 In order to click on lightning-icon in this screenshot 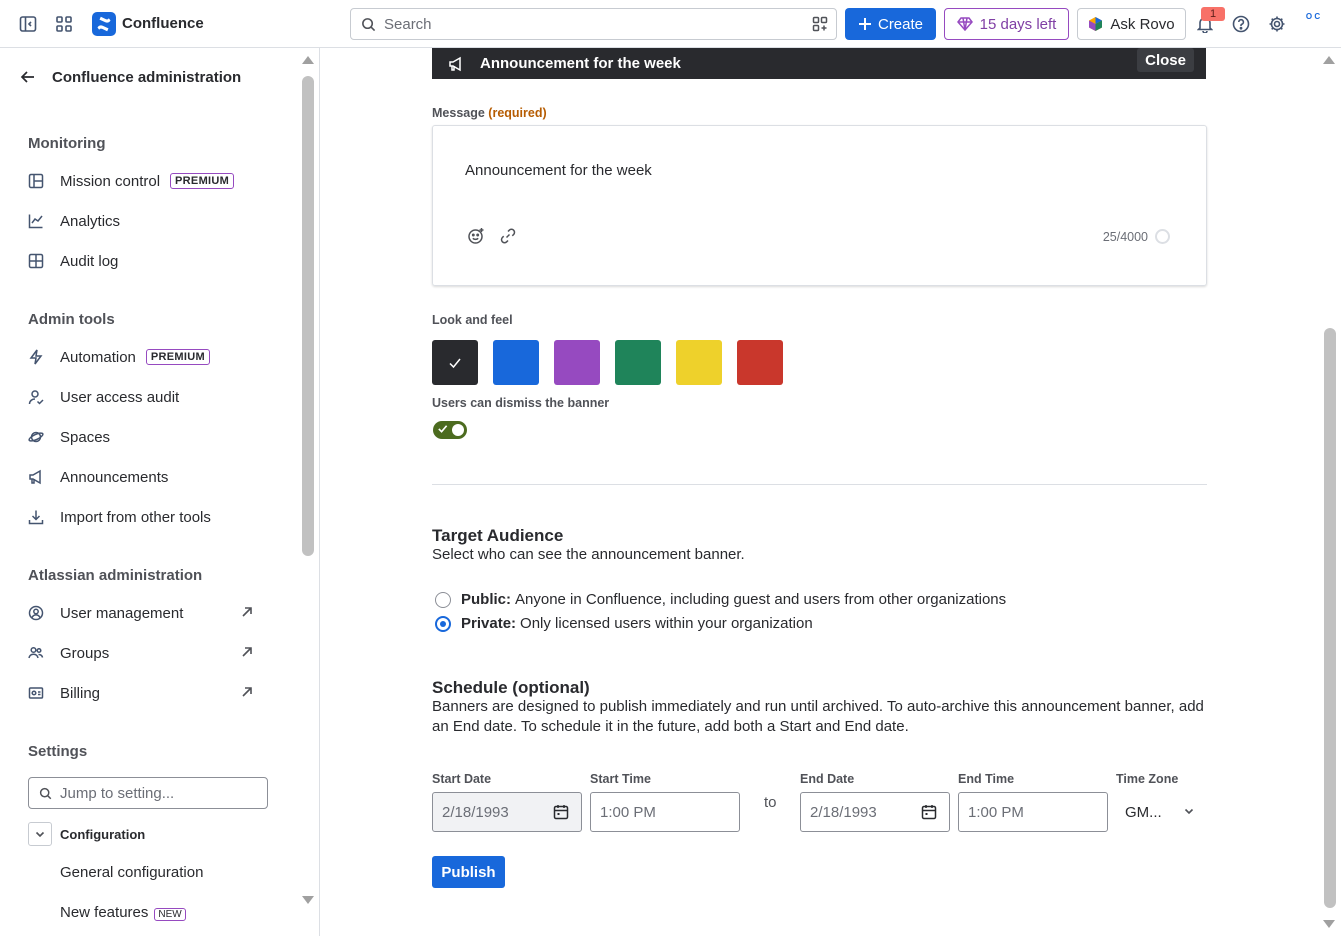, I will do `click(40, 357)`.